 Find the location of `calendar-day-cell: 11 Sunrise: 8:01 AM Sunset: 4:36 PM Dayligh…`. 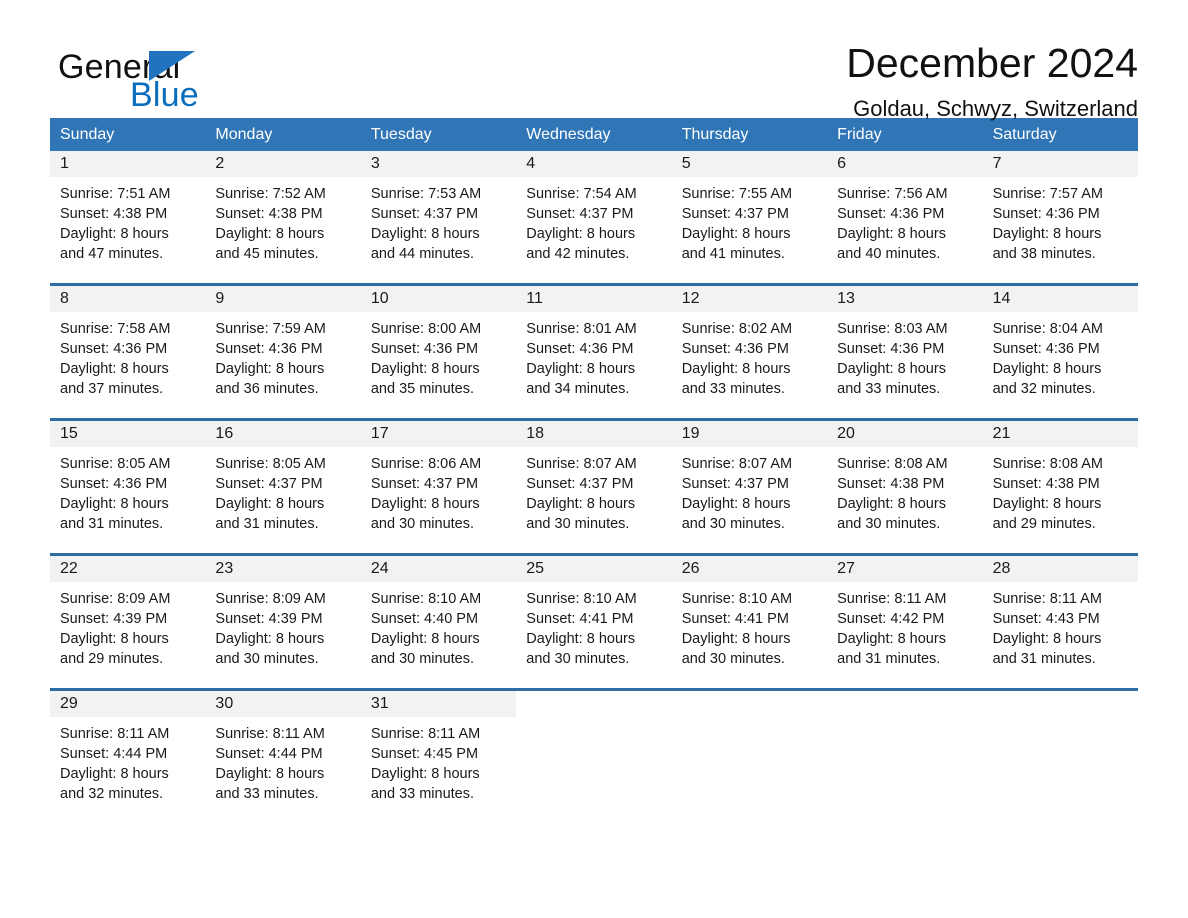

calendar-day-cell: 11 Sunrise: 8:01 AM Sunset: 4:36 PM Dayligh… is located at coordinates (594, 352).